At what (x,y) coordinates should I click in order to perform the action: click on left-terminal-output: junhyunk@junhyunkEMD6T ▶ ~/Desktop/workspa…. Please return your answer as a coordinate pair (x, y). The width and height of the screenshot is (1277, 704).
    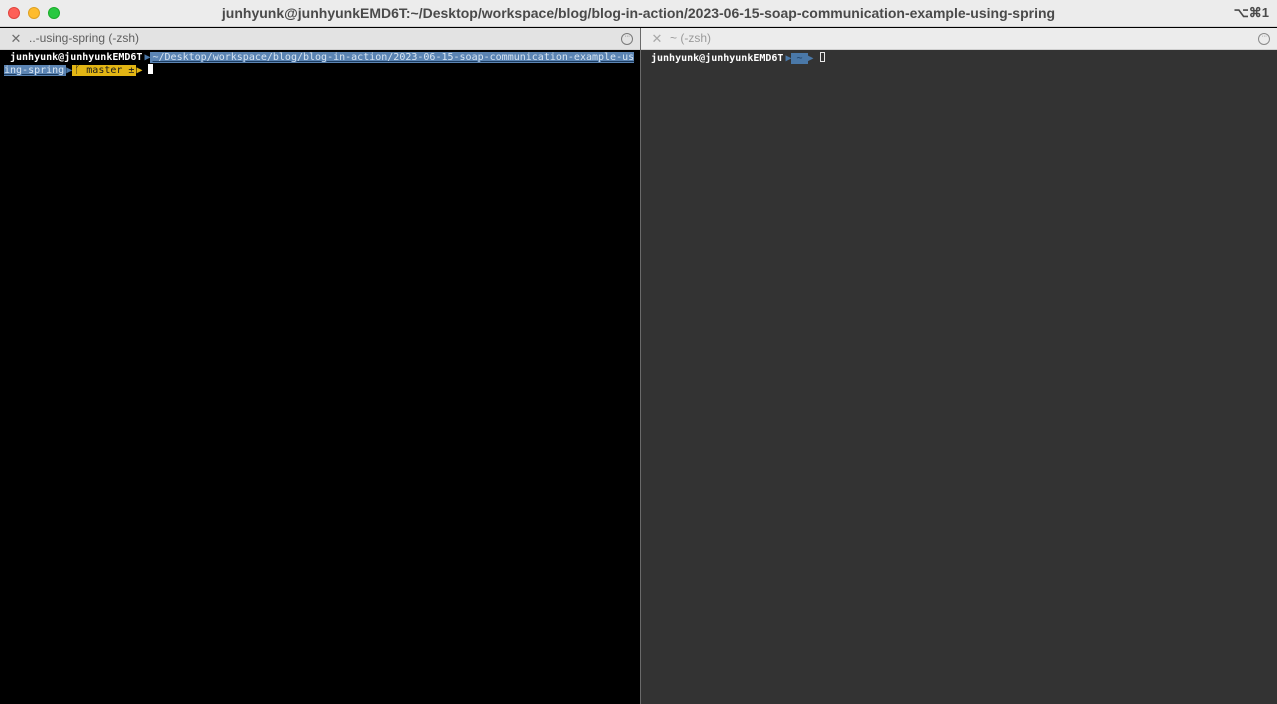
    Looking at the image, I should click on (320, 64).